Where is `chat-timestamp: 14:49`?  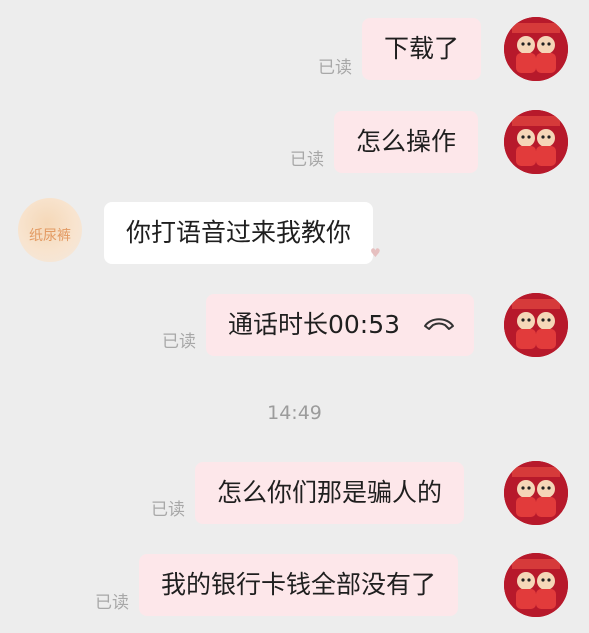
chat-timestamp: 14:49 is located at coordinates (294, 413).